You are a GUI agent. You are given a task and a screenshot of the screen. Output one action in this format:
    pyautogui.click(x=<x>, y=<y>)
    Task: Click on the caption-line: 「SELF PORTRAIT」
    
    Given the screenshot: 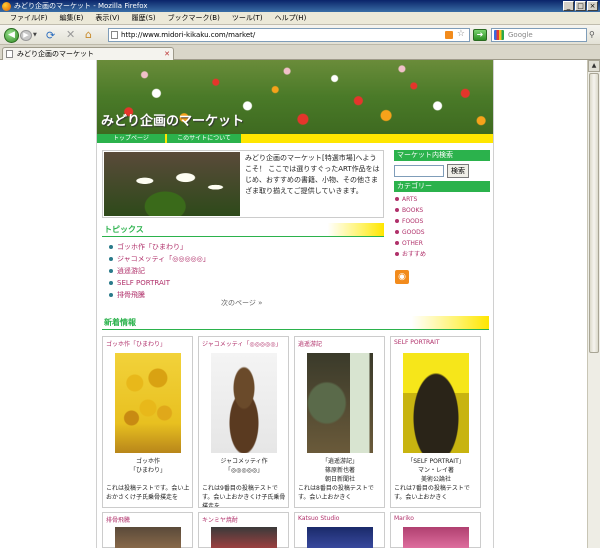 What is the action you would take?
    pyautogui.click(x=436, y=461)
    